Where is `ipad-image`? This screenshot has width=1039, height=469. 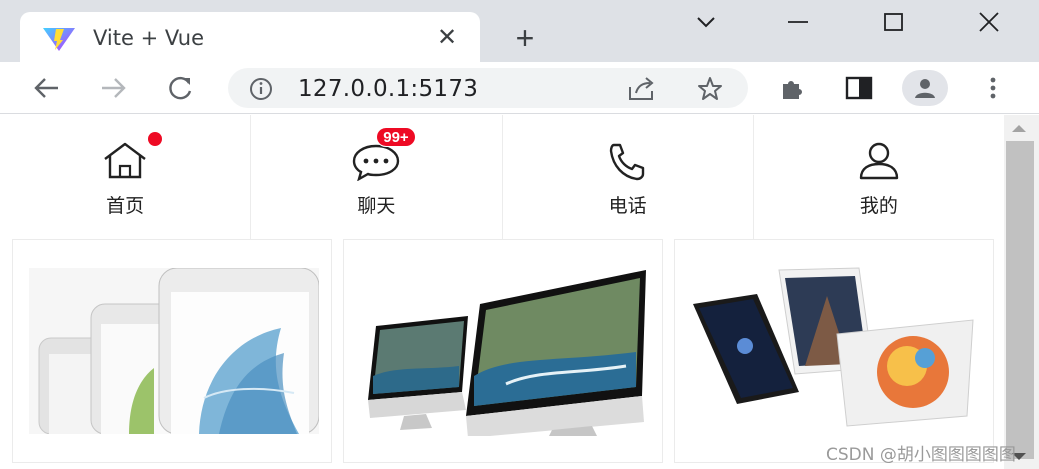 ipad-image is located at coordinates (833, 347).